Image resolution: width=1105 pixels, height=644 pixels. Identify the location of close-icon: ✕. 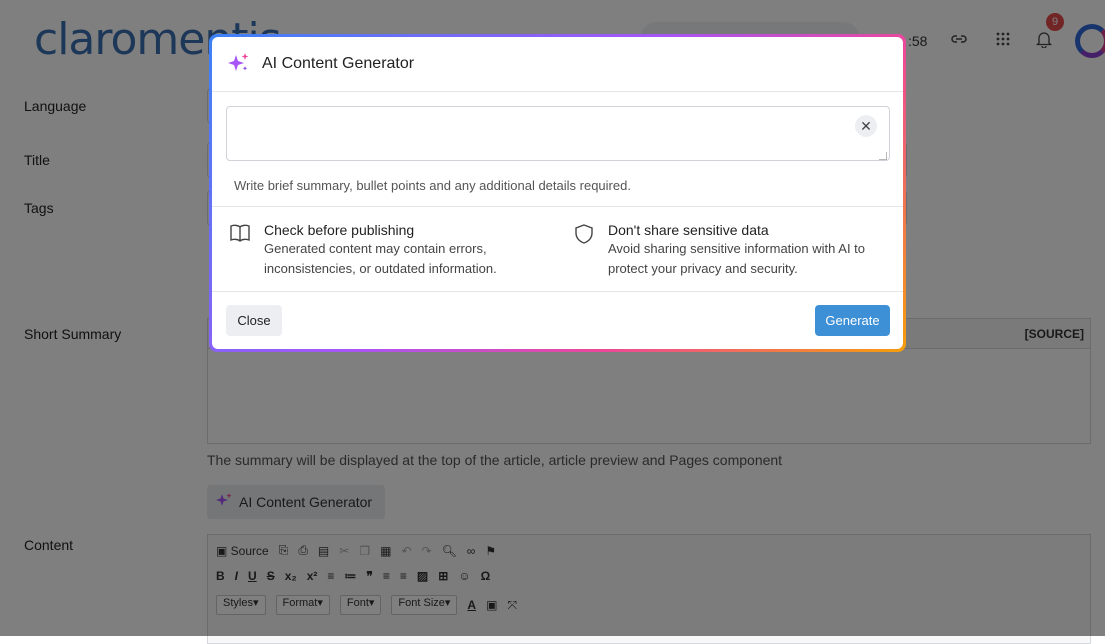
(866, 125).